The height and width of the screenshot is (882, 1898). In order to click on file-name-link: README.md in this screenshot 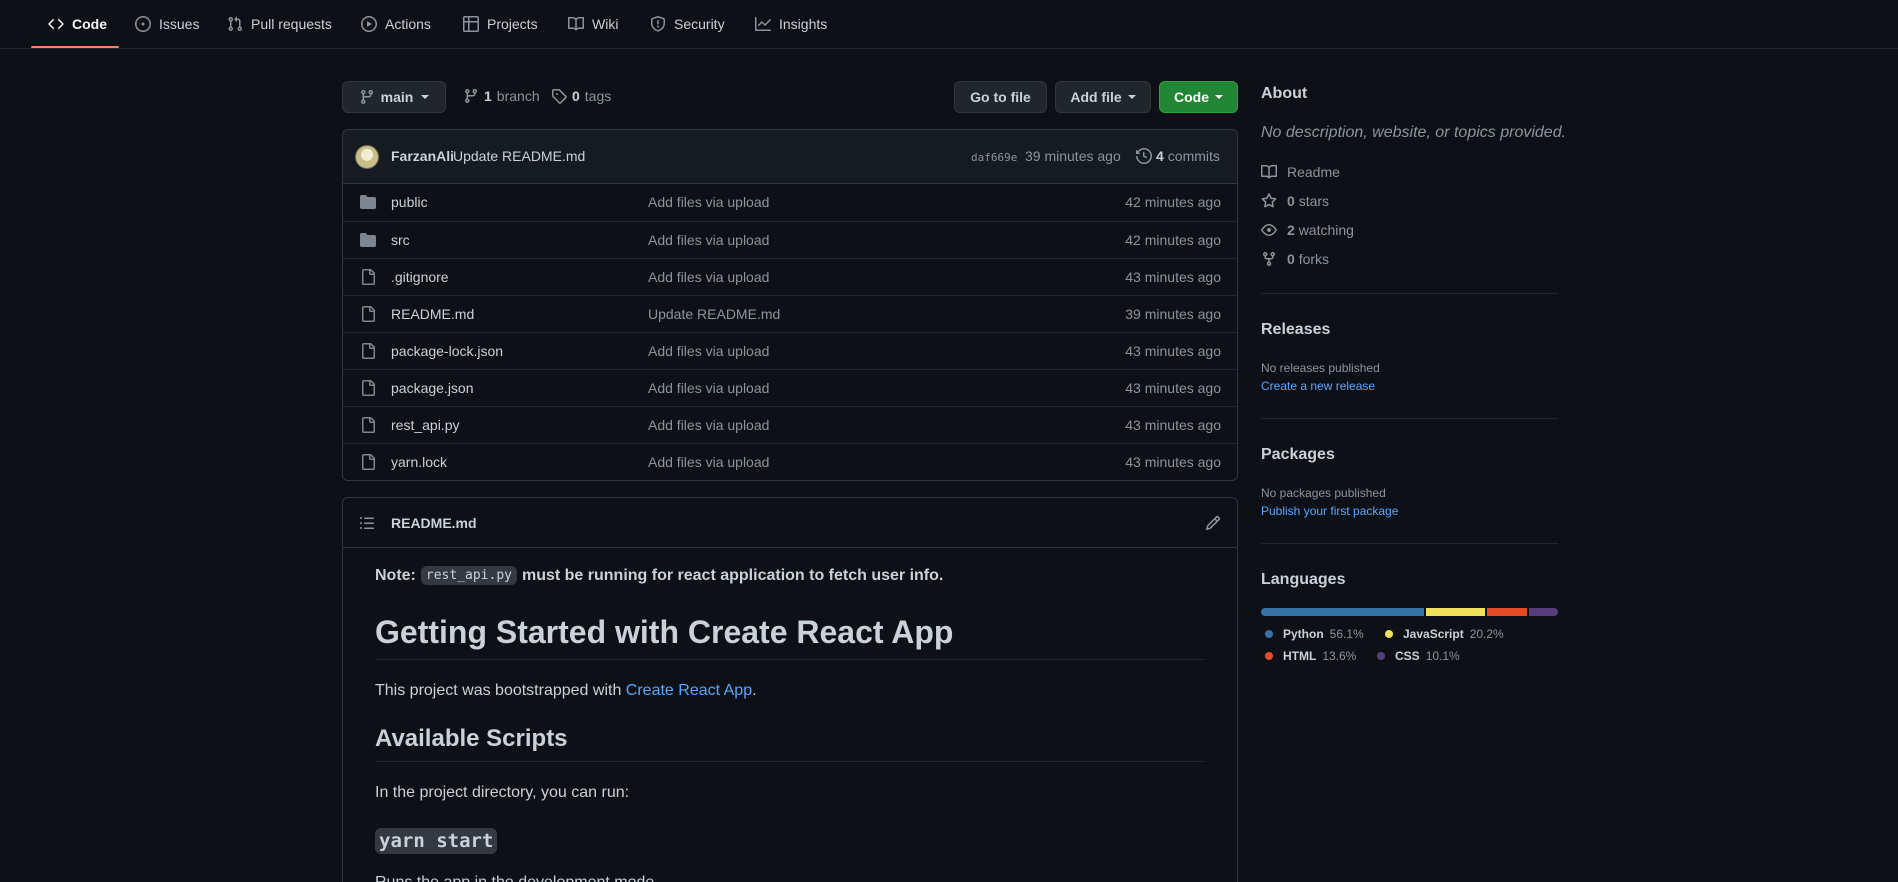, I will do `click(432, 314)`.